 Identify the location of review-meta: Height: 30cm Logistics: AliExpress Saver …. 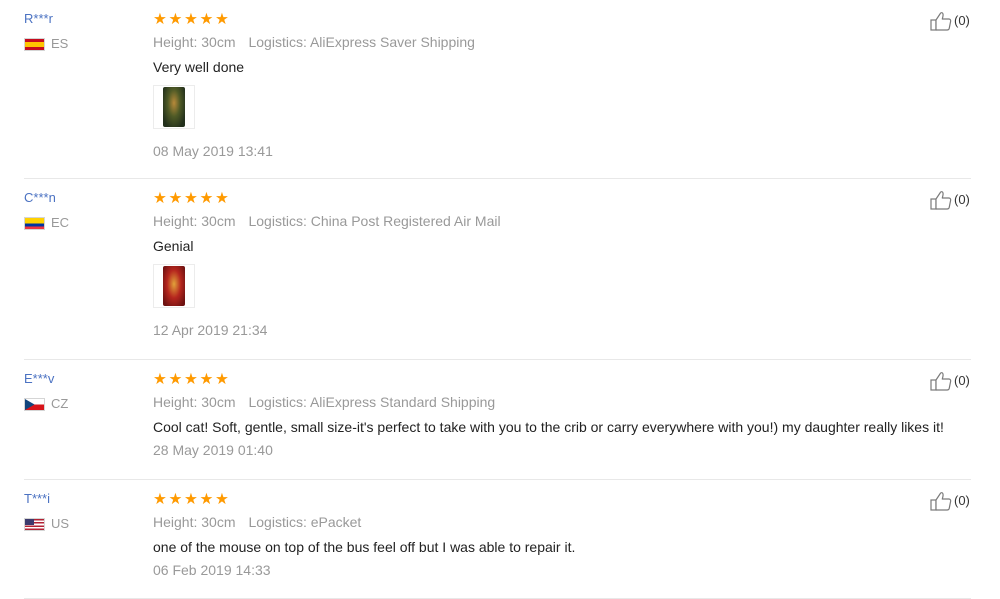
(533, 42).